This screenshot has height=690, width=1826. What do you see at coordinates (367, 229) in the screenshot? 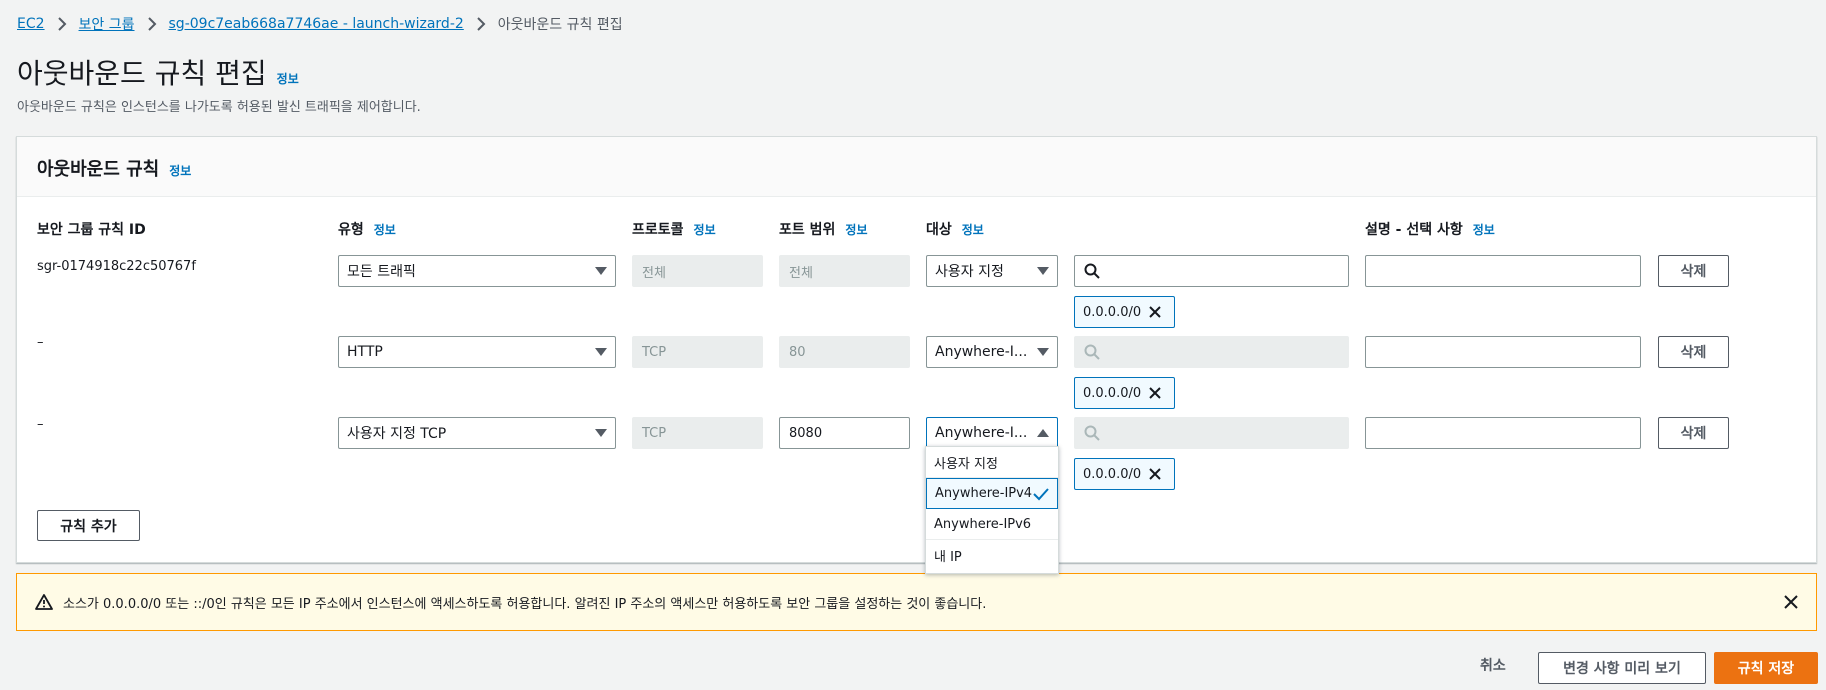
I see `column-header-type: 유형 정보` at bounding box center [367, 229].